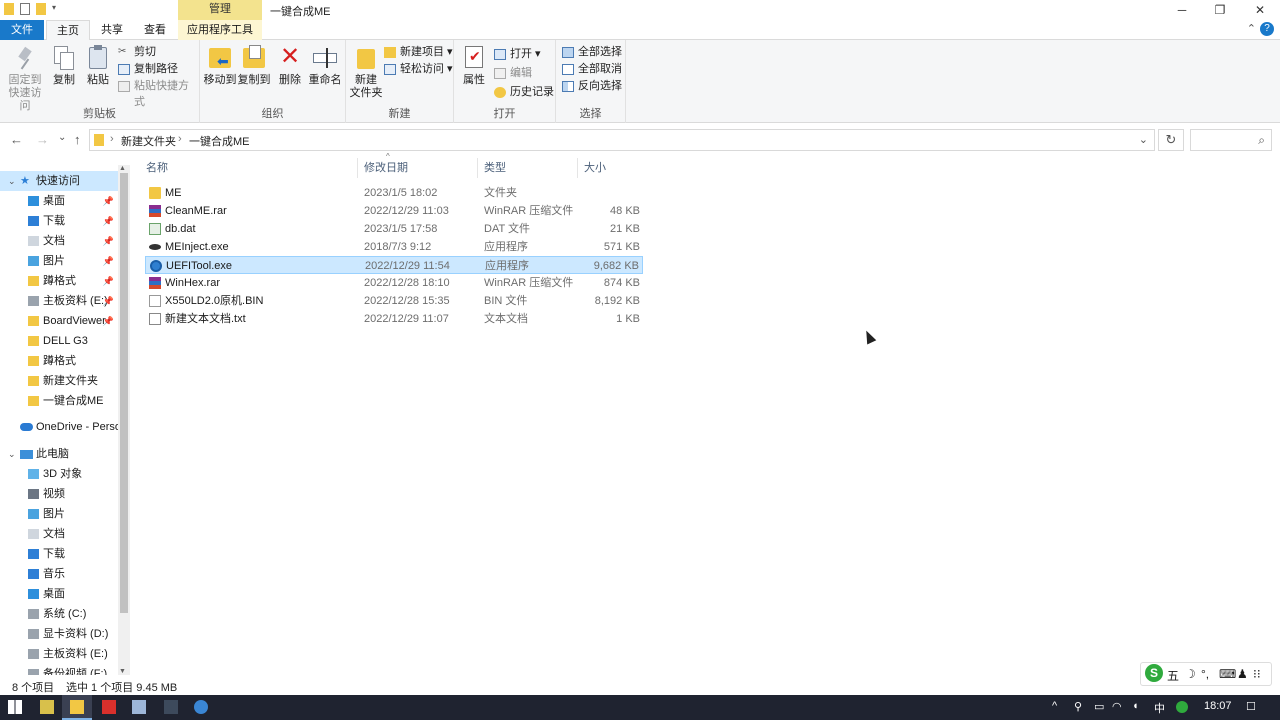  What do you see at coordinates (394, 193) in the screenshot?
I see `file-row: ME 2023/1/5 18:02 文件夹` at bounding box center [394, 193].